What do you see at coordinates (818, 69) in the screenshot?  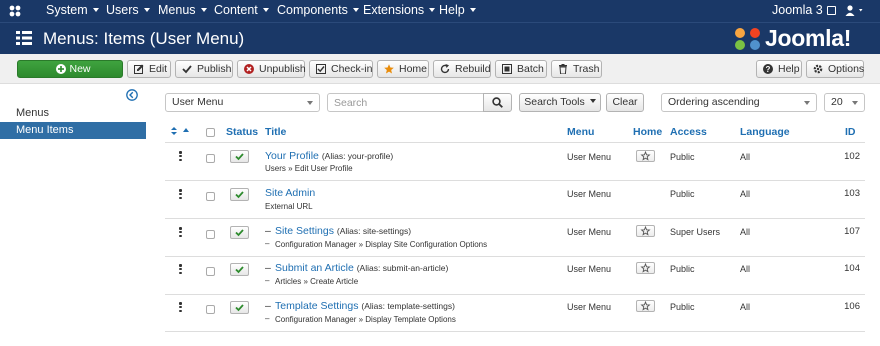 I see `gear-icon` at bounding box center [818, 69].